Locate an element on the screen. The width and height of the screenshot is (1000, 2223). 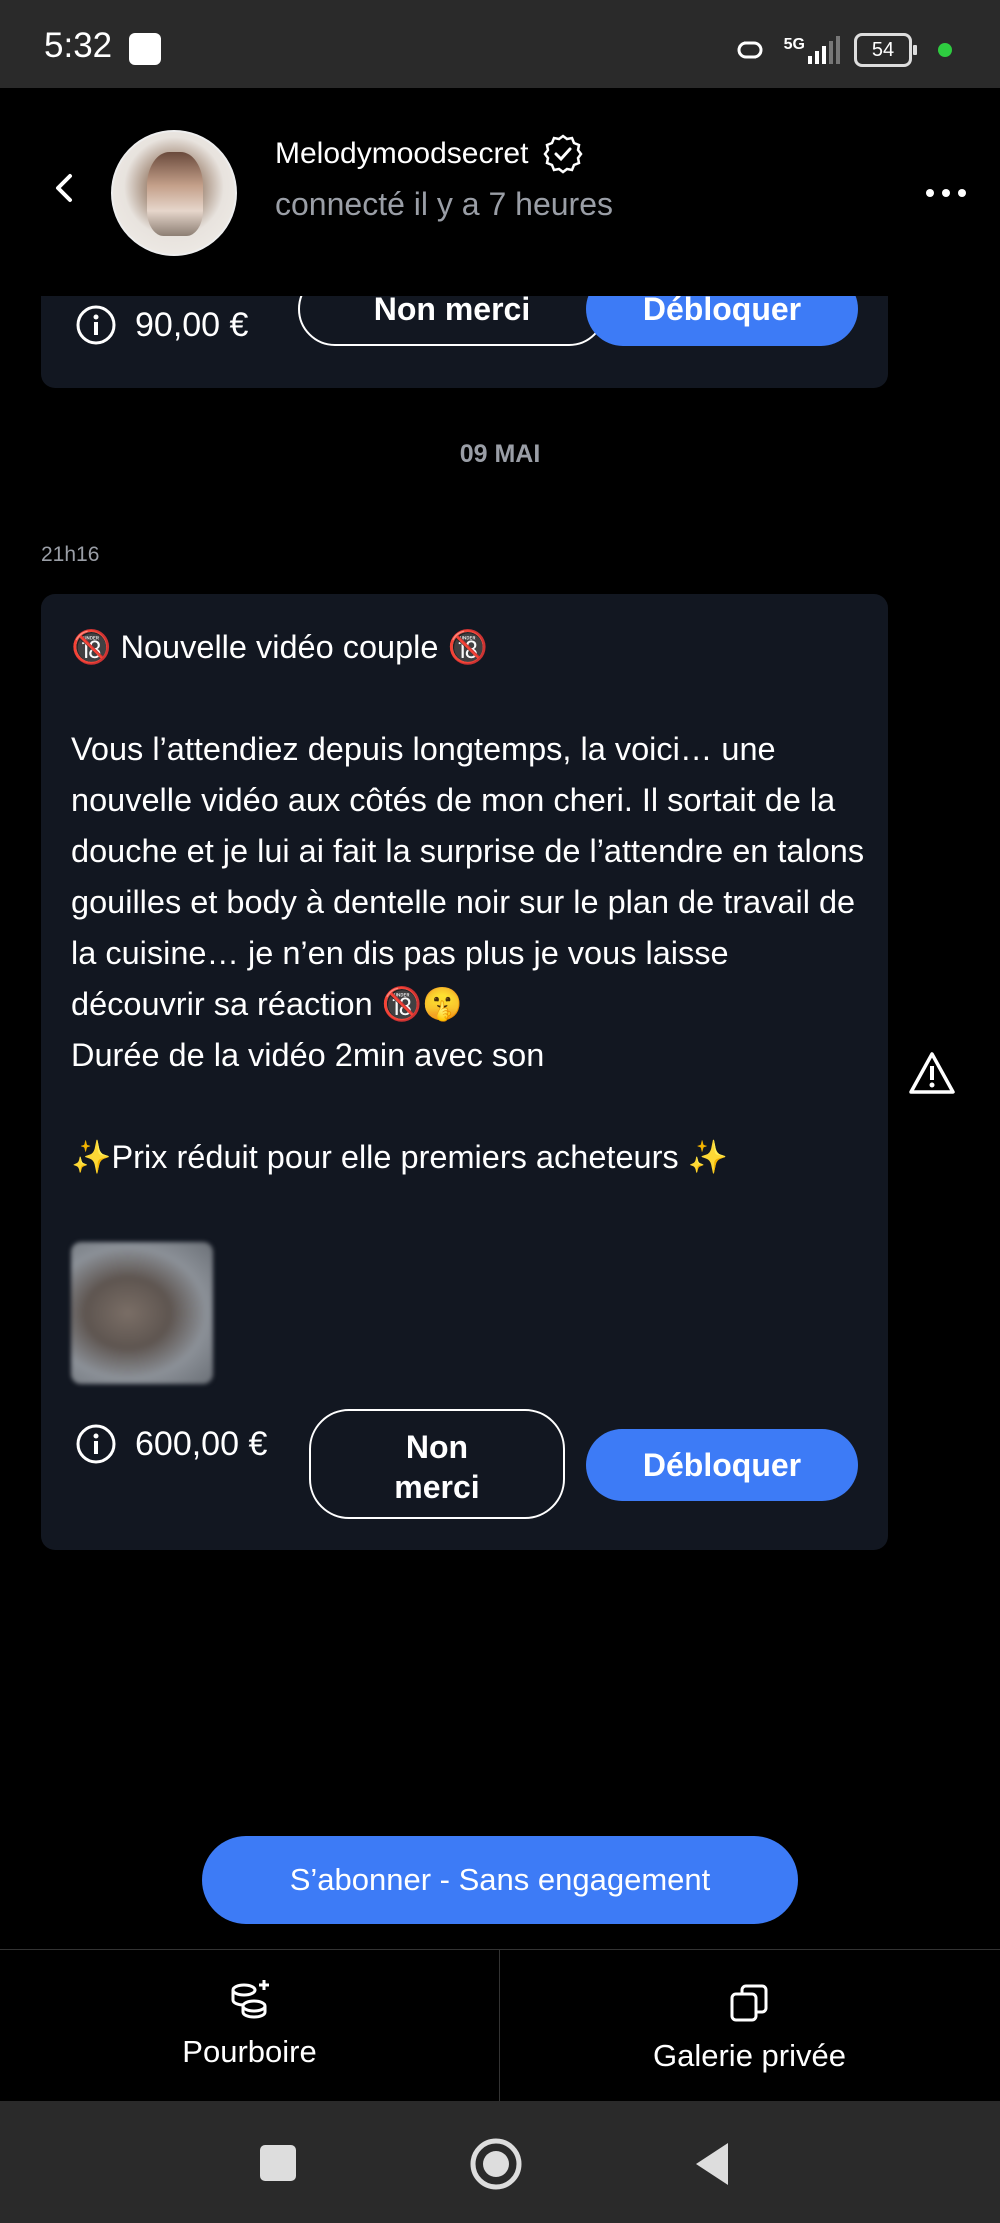
link-icon is located at coordinates (750, 50).